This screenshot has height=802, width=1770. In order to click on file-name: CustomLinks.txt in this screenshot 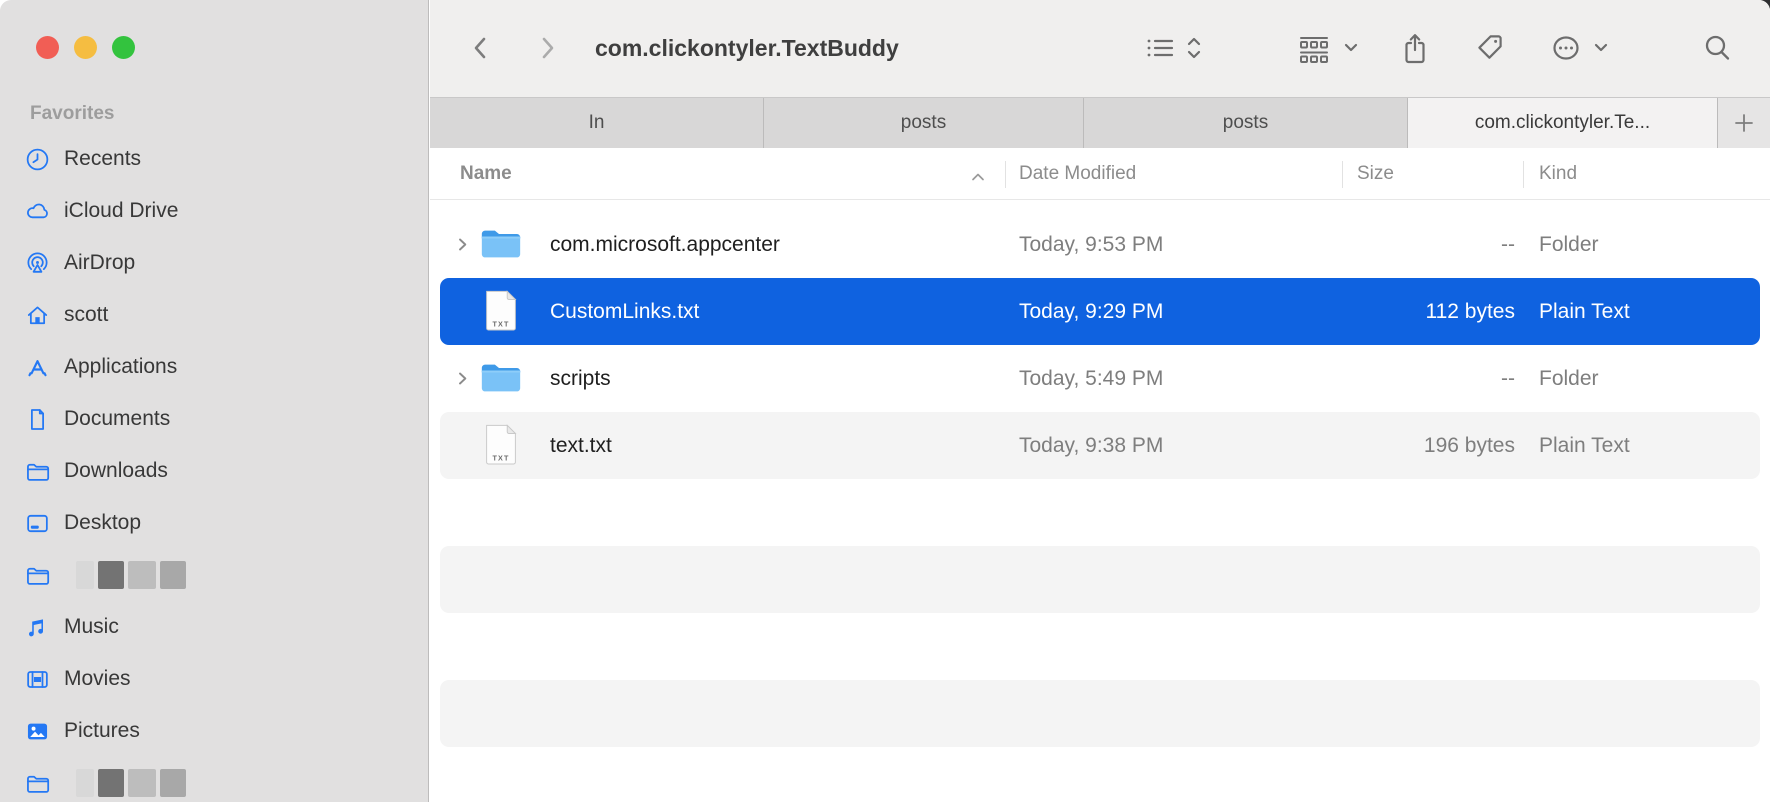, I will do `click(625, 311)`.